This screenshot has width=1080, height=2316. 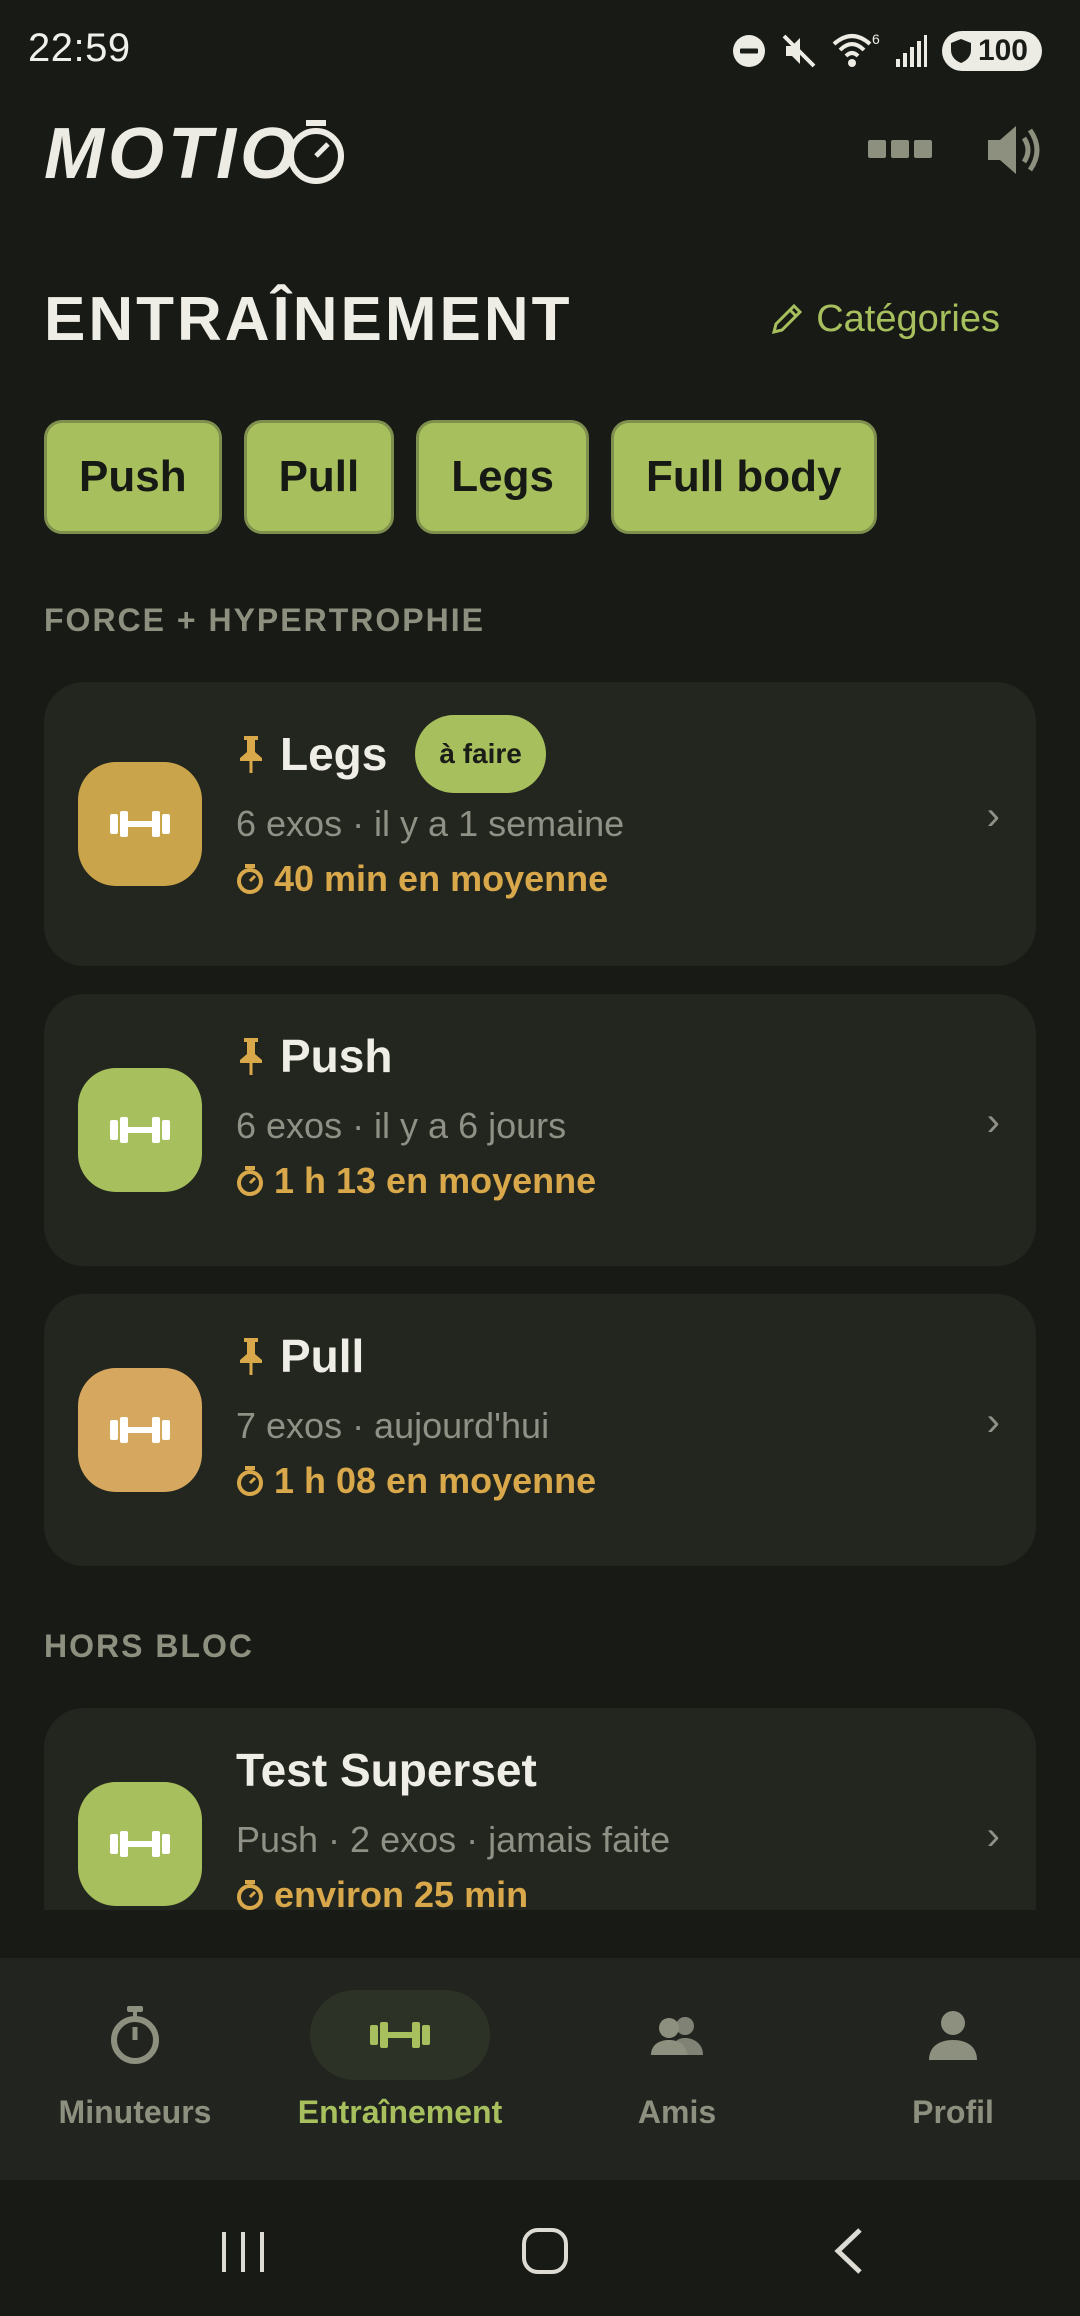 I want to click on nav-friends: Amis, so click(x=677, y=2069).